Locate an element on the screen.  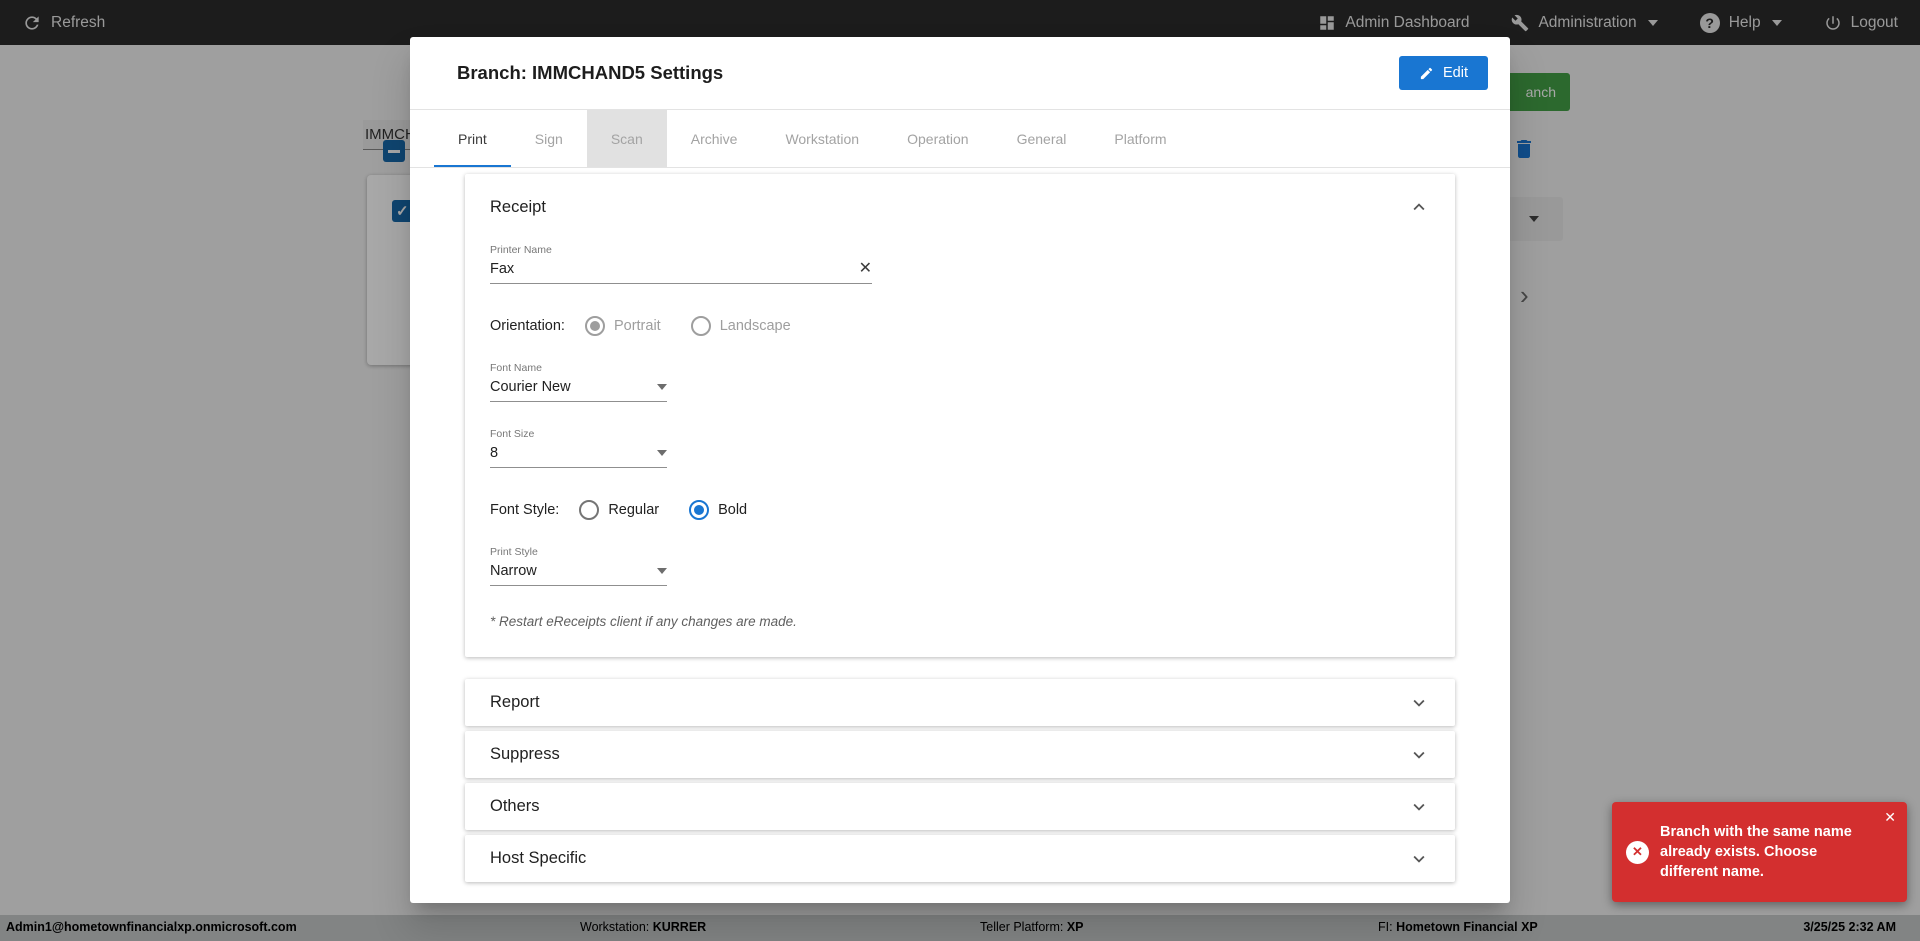
tab-scan: Scan is located at coordinates (626, 138).